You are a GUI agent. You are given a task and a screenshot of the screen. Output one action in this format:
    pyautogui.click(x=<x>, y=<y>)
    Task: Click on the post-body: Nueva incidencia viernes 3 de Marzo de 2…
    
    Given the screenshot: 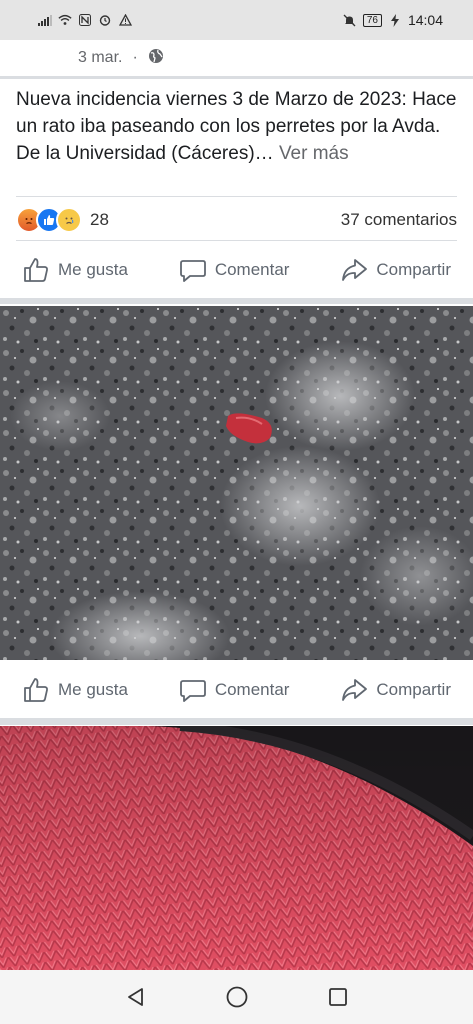 What is the action you would take?
    pyautogui.click(x=236, y=126)
    